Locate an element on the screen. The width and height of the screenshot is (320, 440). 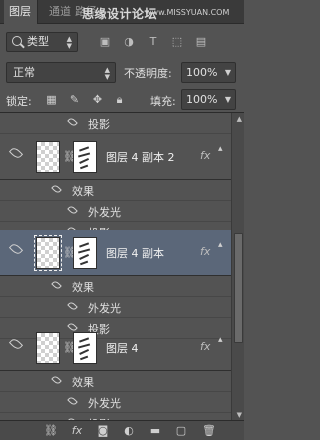
layer-row: ⛓︎ 图层 4 副本 2 fx ▴ is located at coordinates (115, 157).